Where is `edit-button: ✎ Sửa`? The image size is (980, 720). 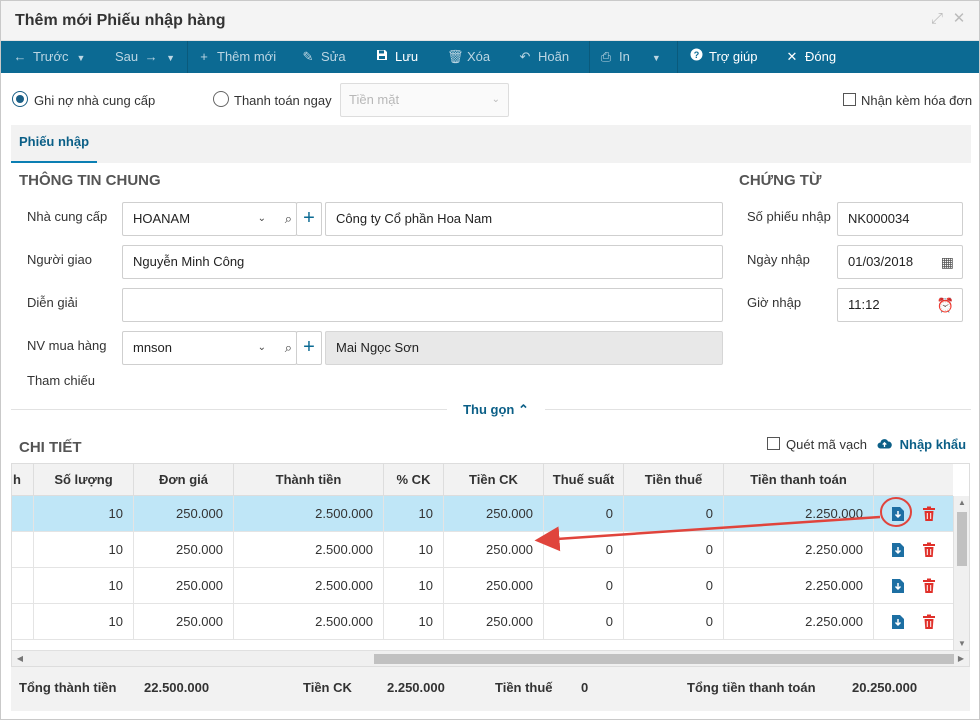 edit-button: ✎ Sửa is located at coordinates (323, 57).